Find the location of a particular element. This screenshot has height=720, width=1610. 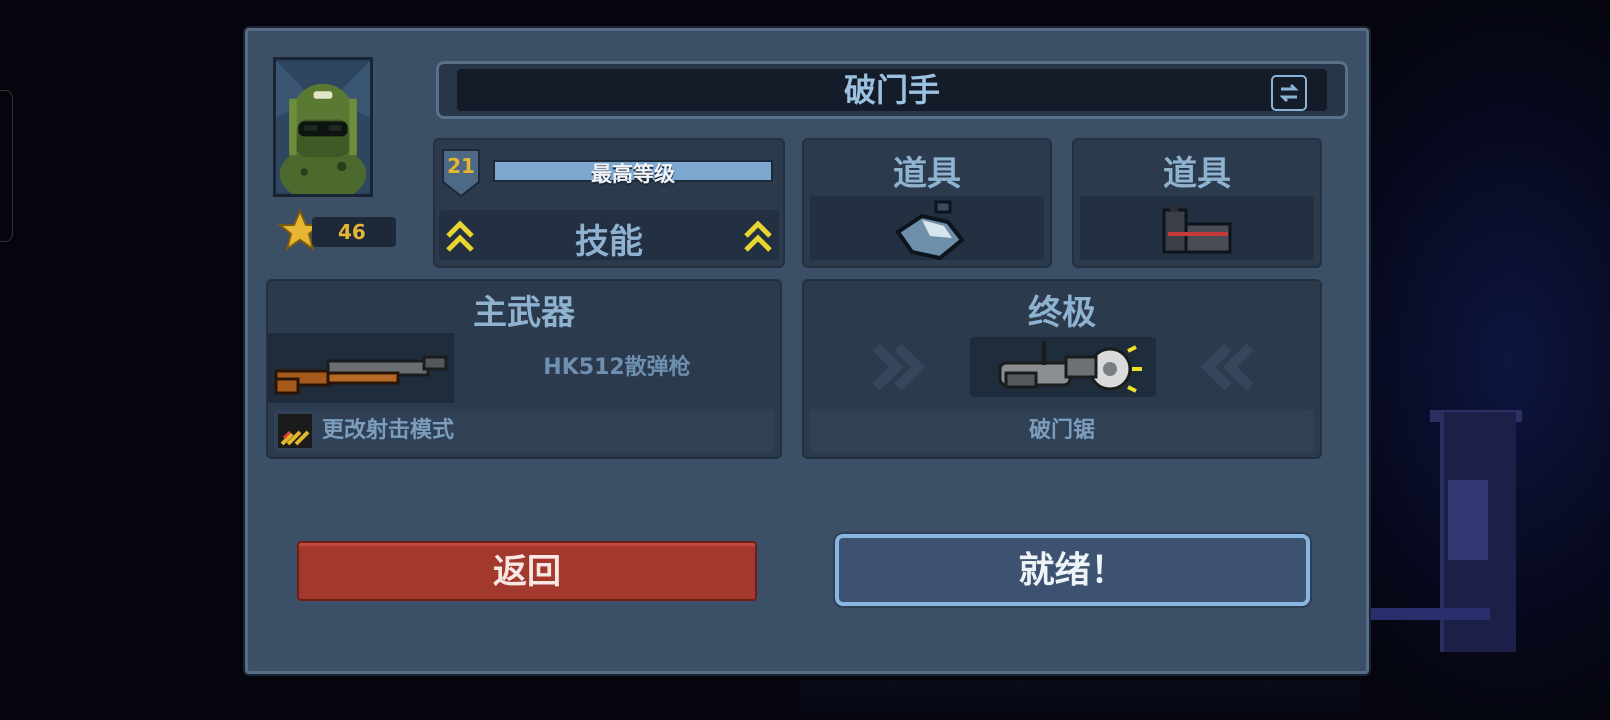

breaching-charge-icon is located at coordinates (1197, 229).